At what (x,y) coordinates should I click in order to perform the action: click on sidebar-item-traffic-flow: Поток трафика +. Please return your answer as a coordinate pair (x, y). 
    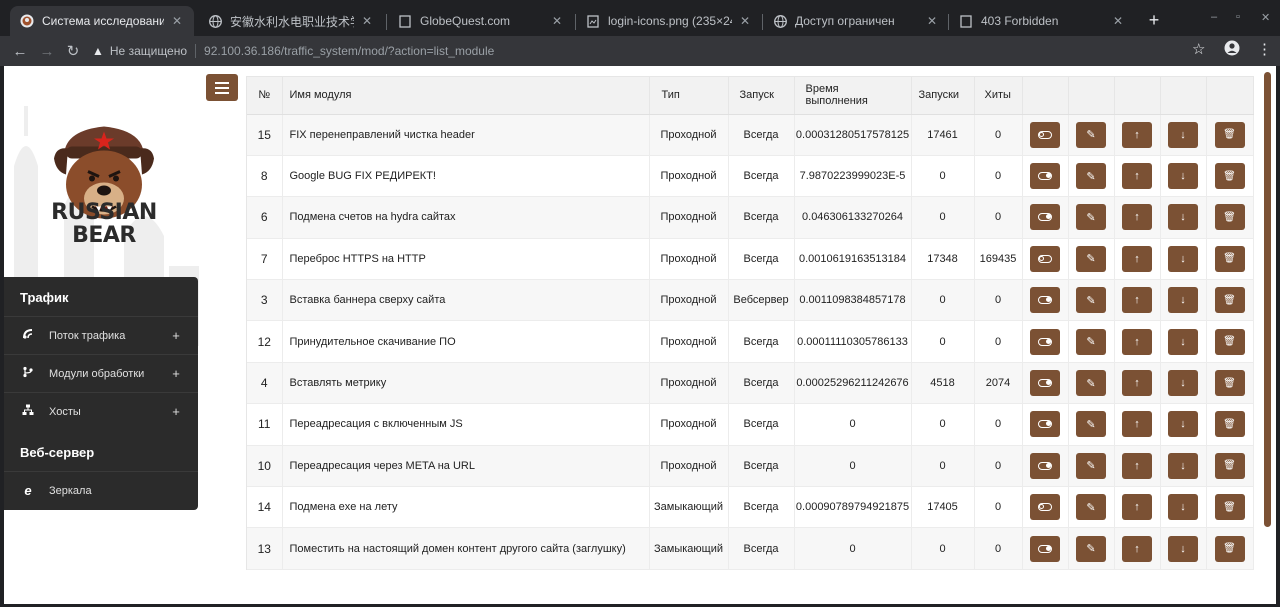
    Looking at the image, I should click on (101, 335).